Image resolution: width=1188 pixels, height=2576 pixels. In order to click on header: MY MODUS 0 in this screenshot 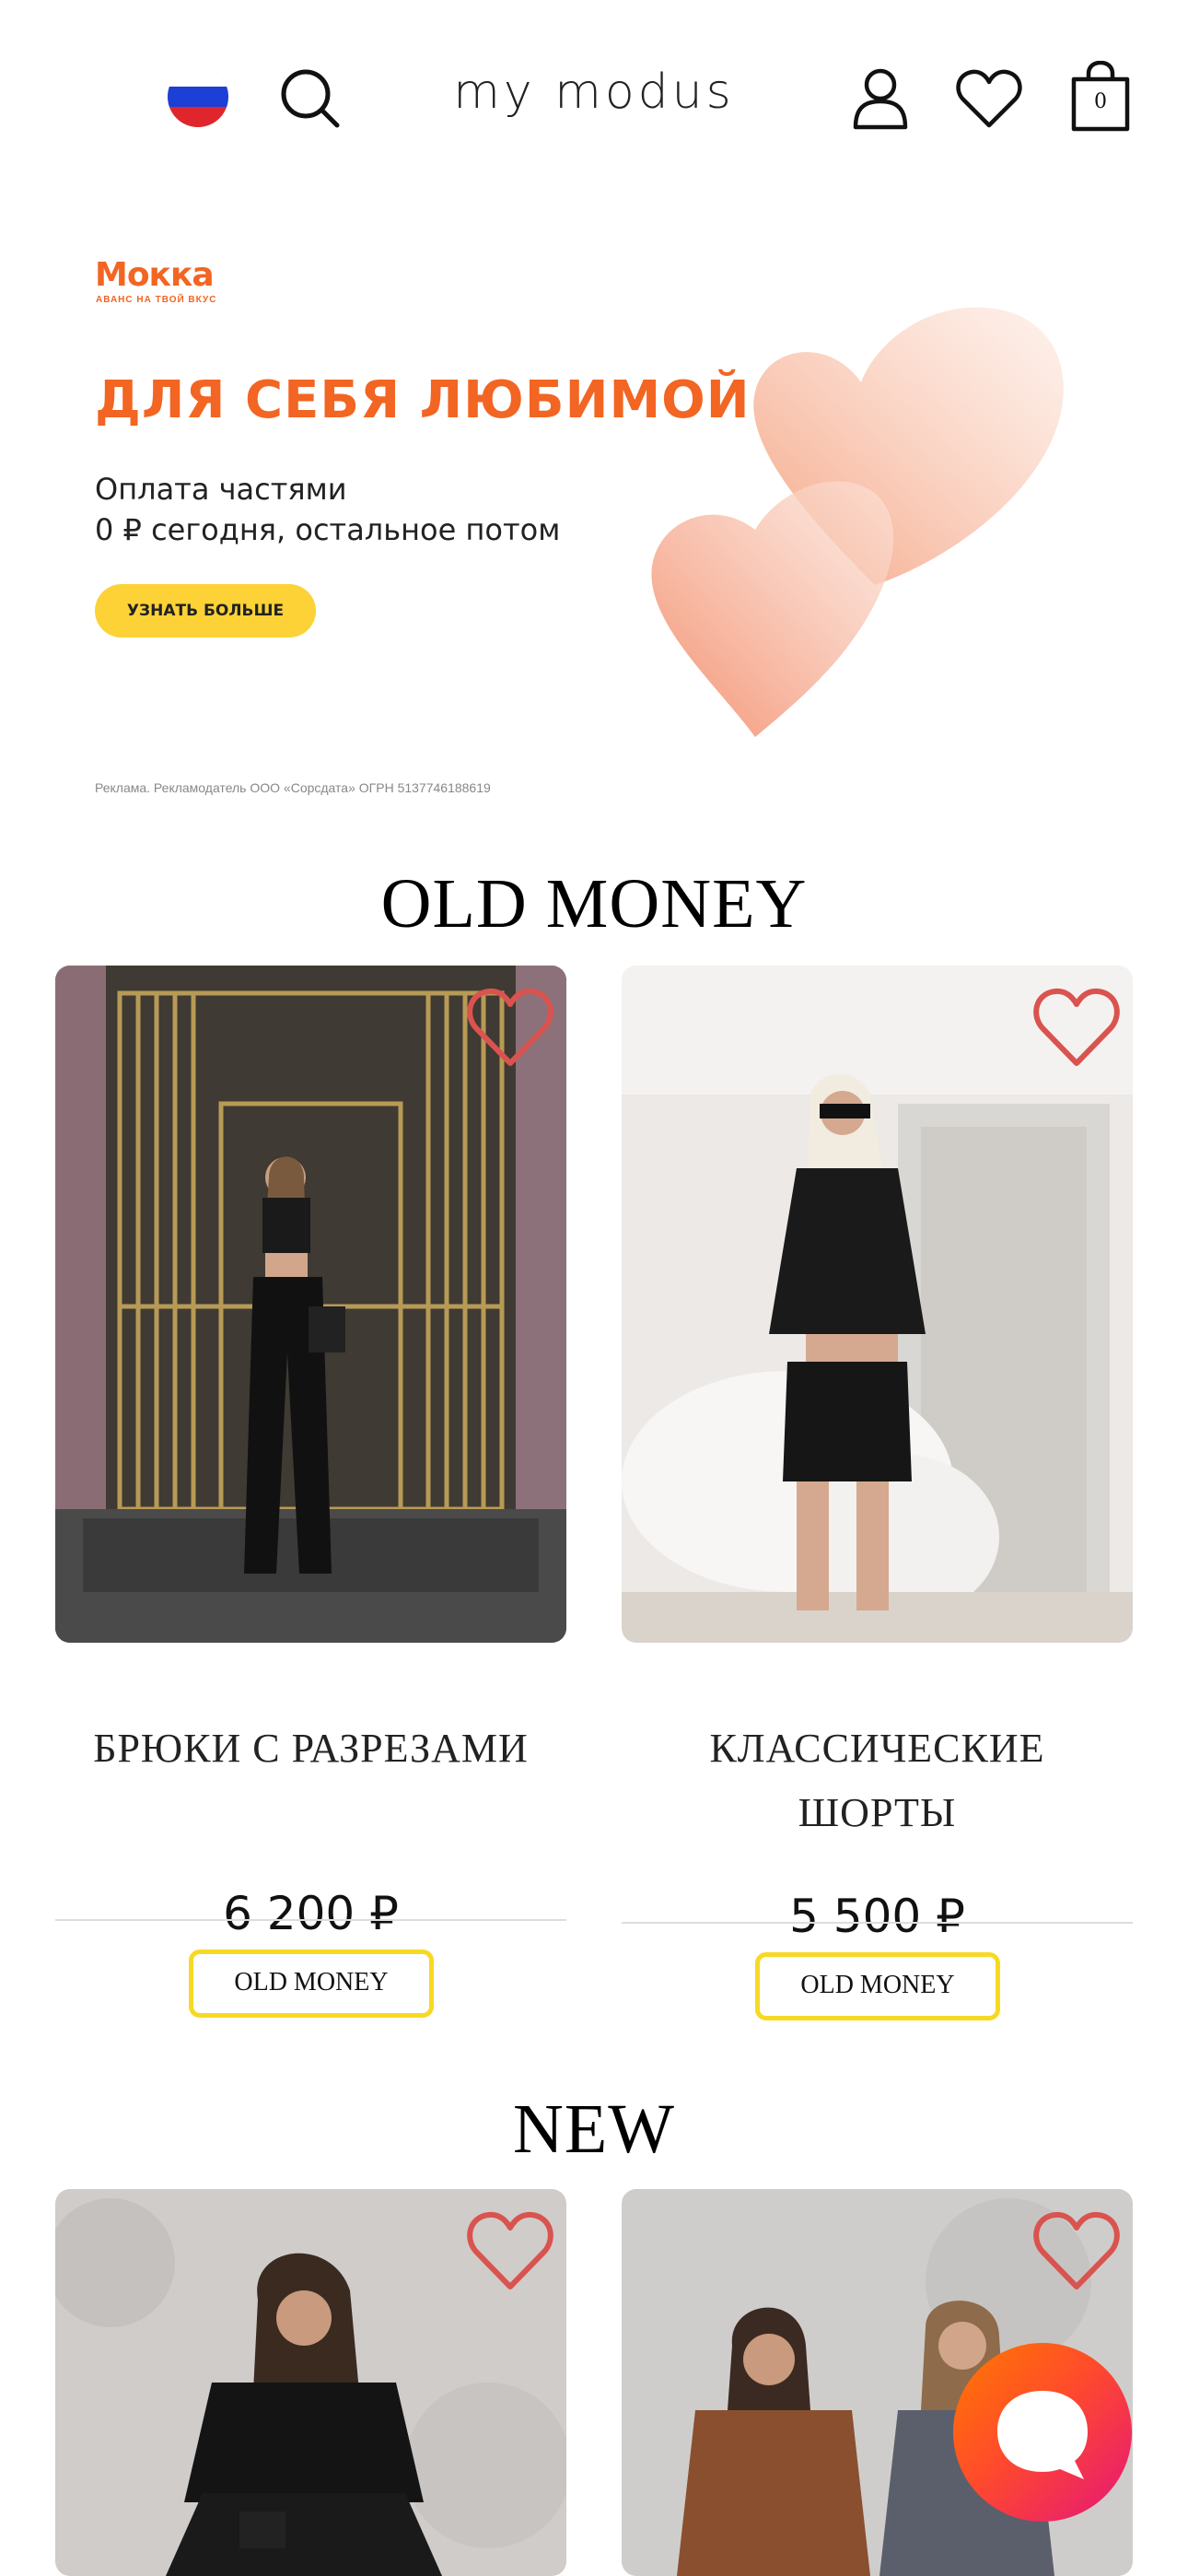, I will do `click(594, 99)`.